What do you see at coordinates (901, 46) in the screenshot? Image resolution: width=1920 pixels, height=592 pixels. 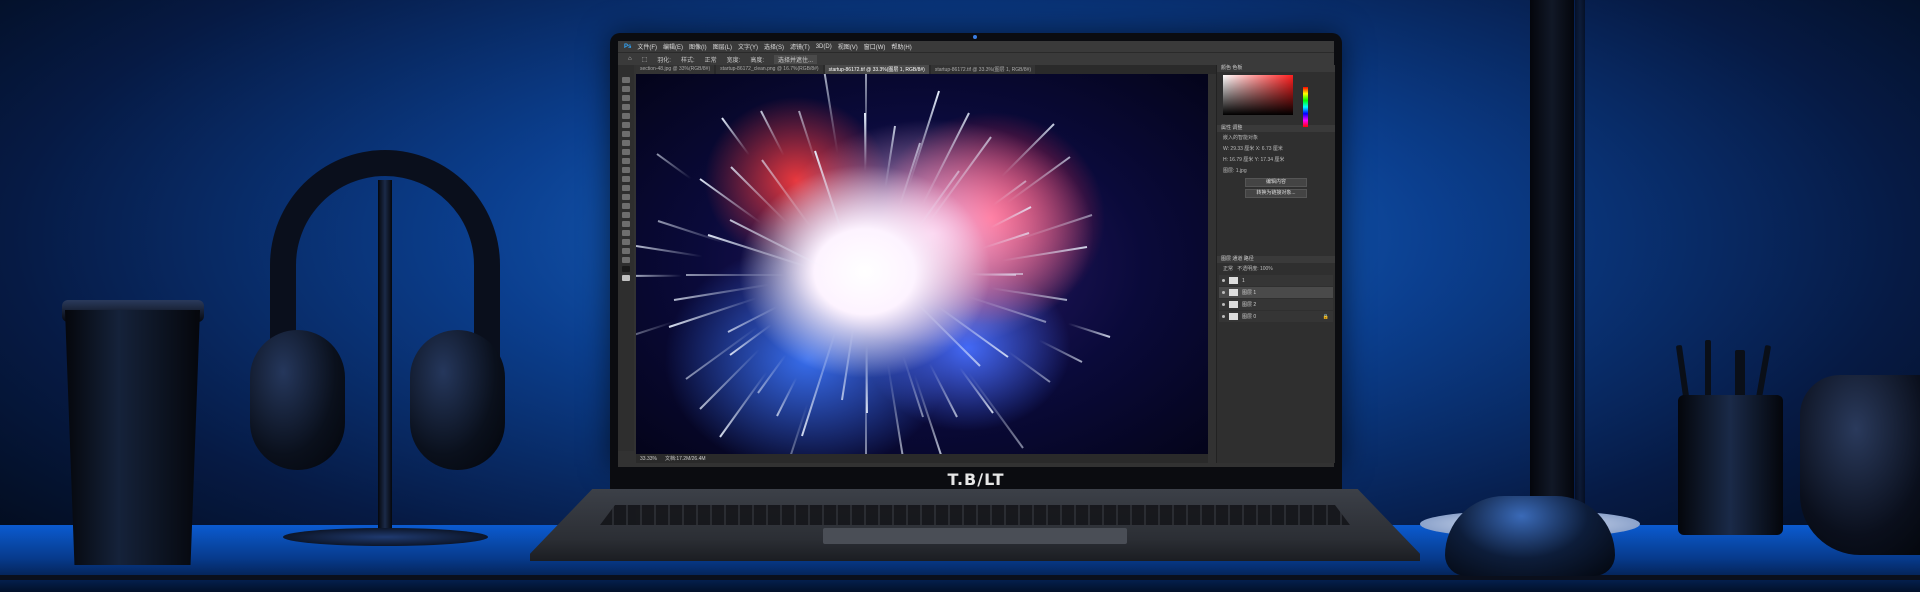 I see `menu-item: 帮助(H)` at bounding box center [901, 46].